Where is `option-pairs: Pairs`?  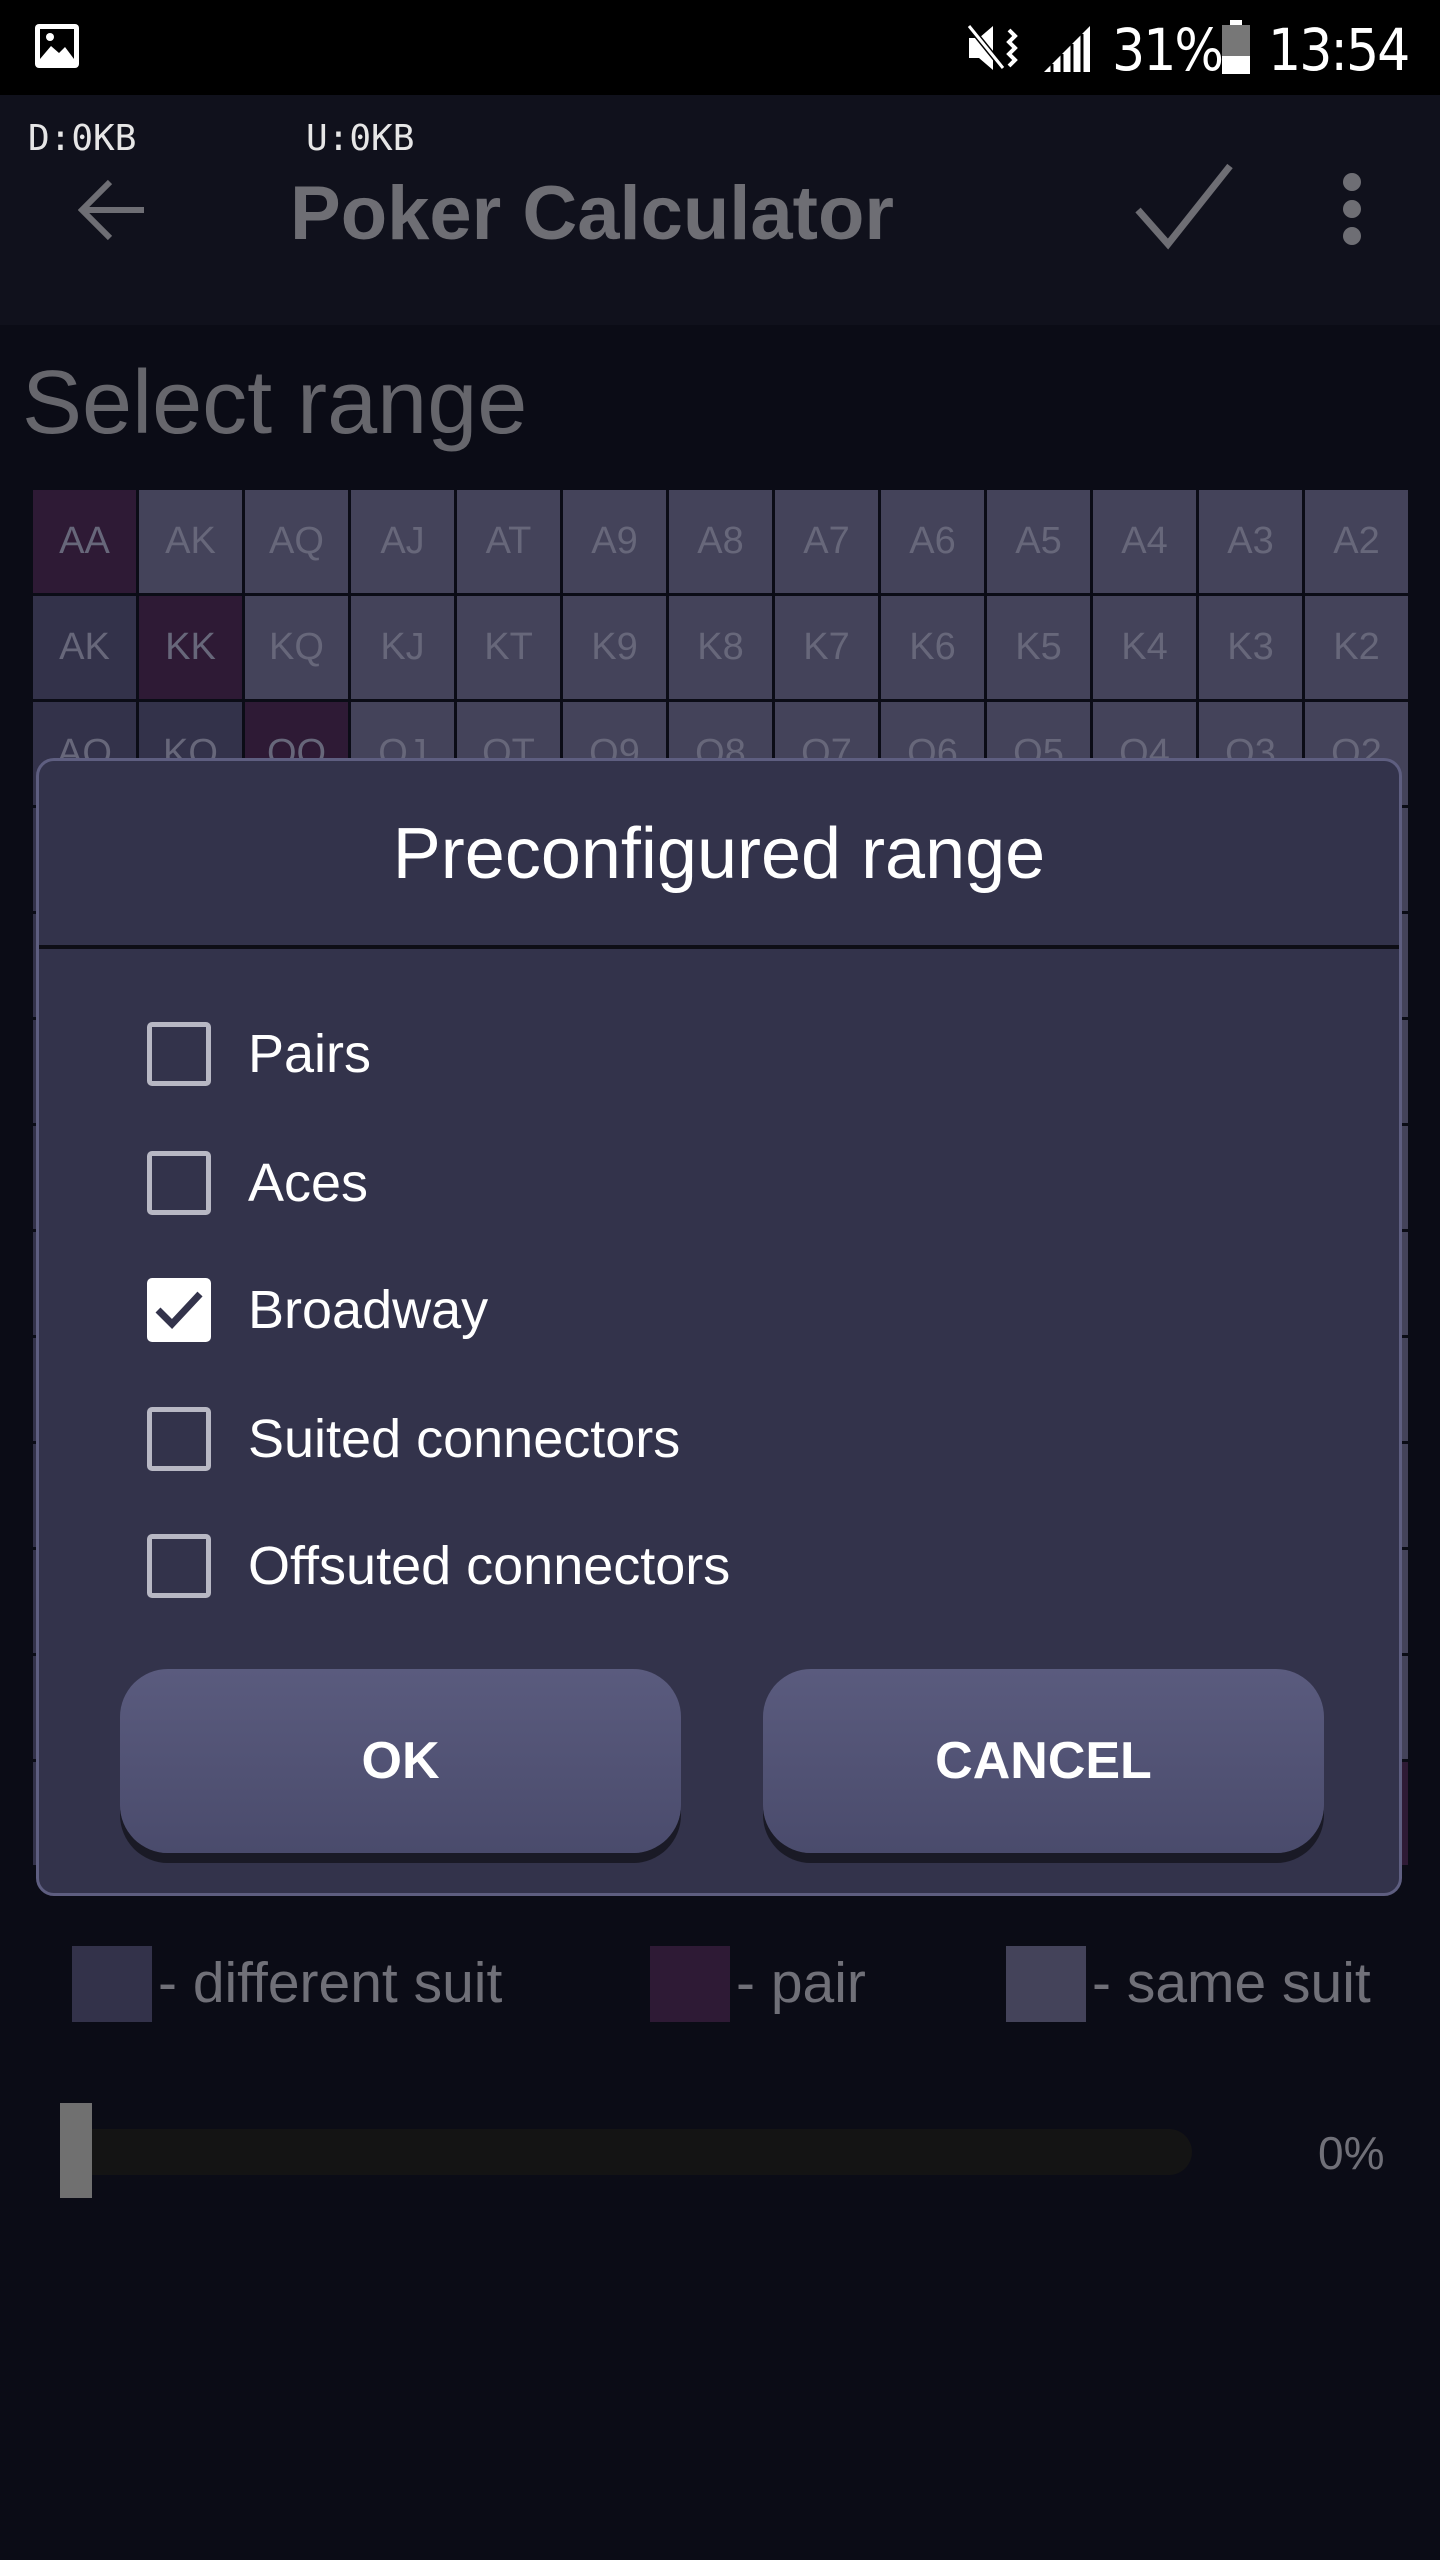 option-pairs: Pairs is located at coordinates (259, 1054).